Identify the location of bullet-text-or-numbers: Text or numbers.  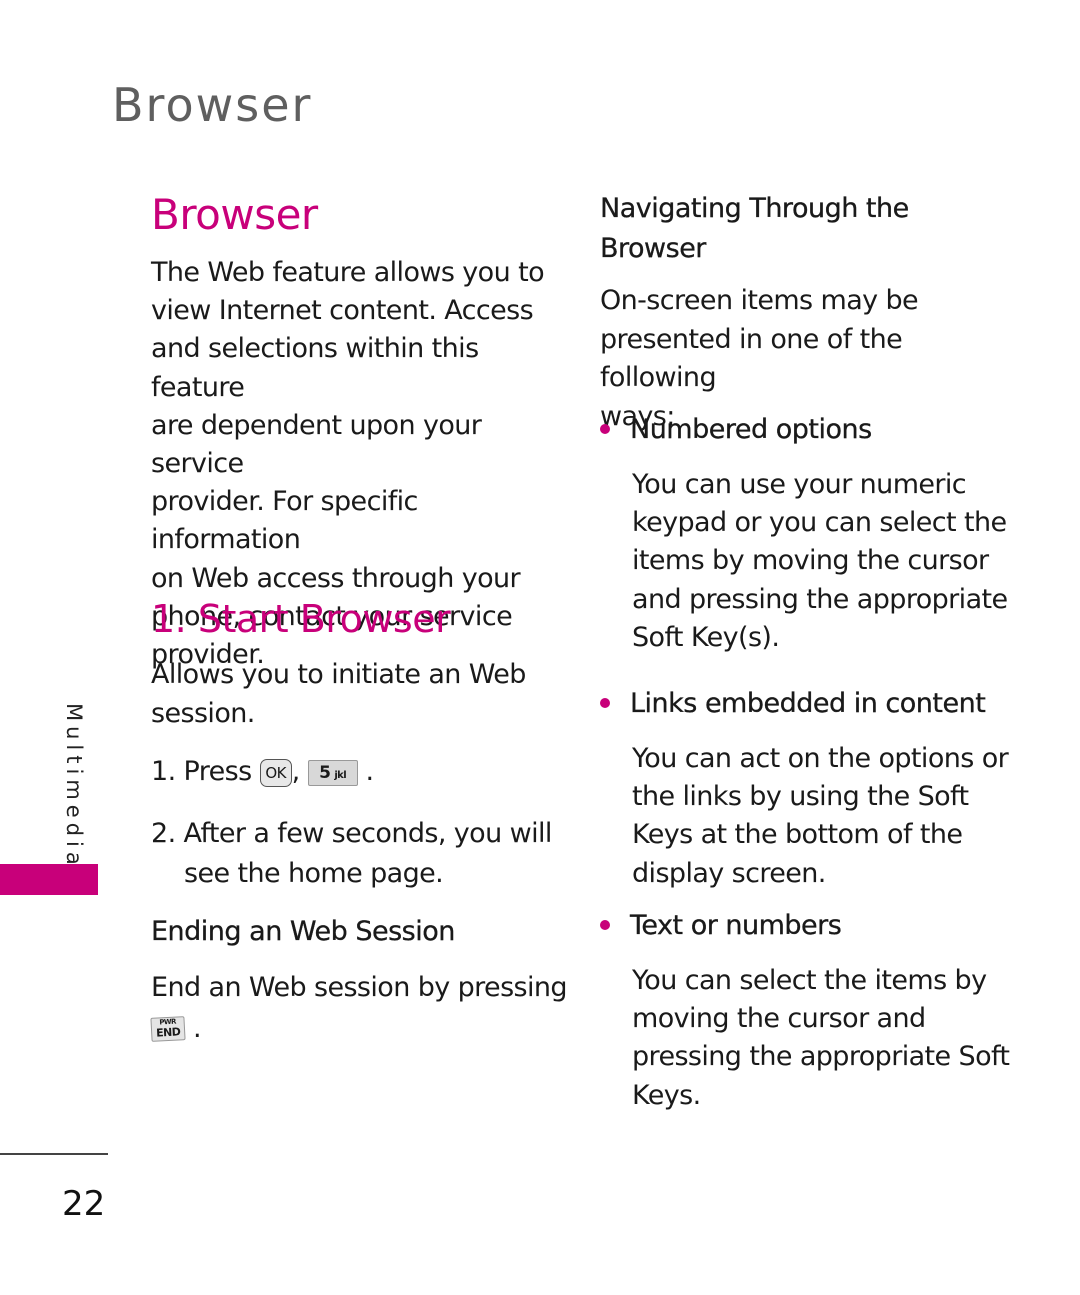
(721, 925).